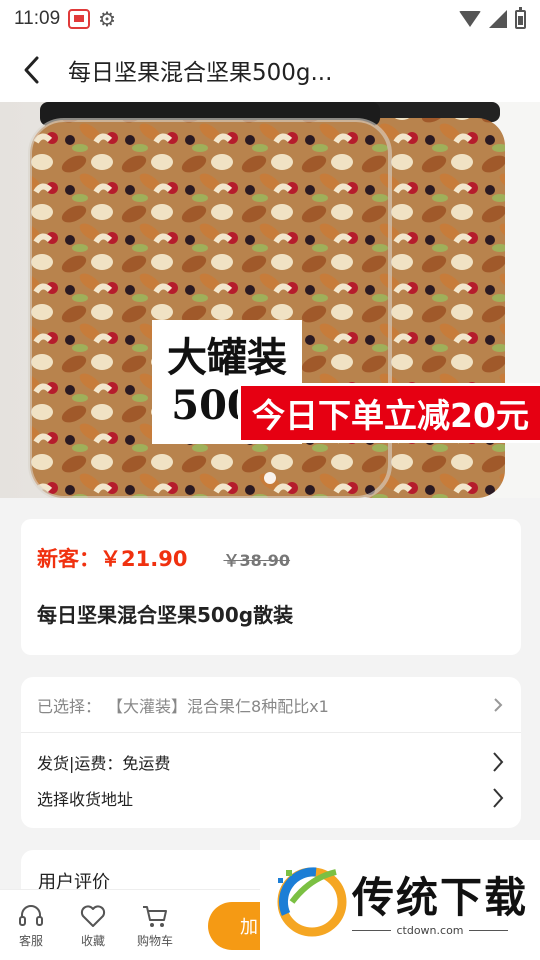  Describe the element at coordinates (112, 559) in the screenshot. I see `new-customer-price: 新客：￥21.90` at that location.